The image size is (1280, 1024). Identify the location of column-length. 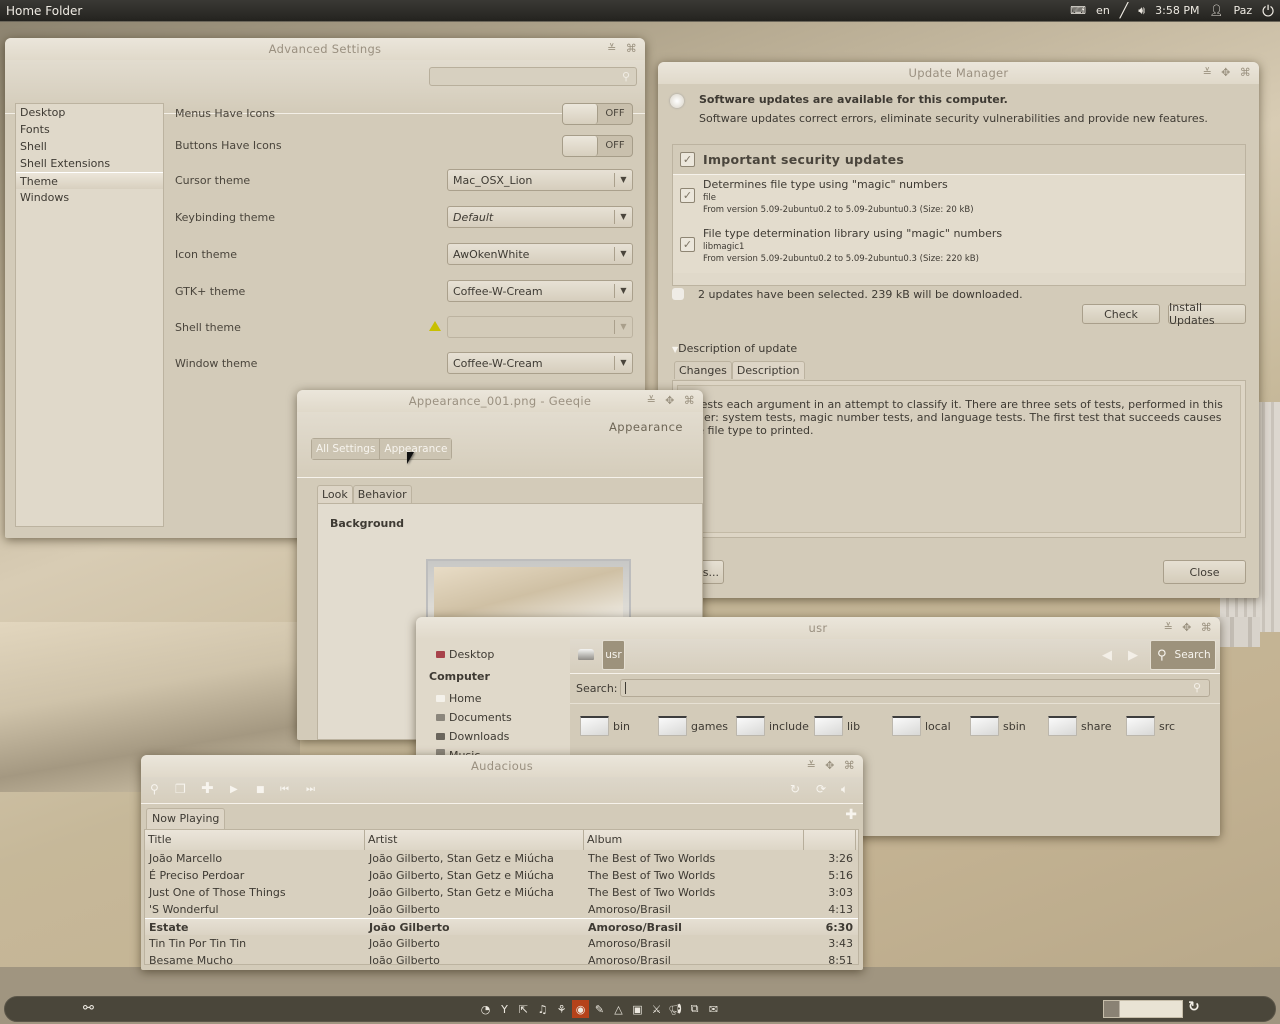
(830, 840).